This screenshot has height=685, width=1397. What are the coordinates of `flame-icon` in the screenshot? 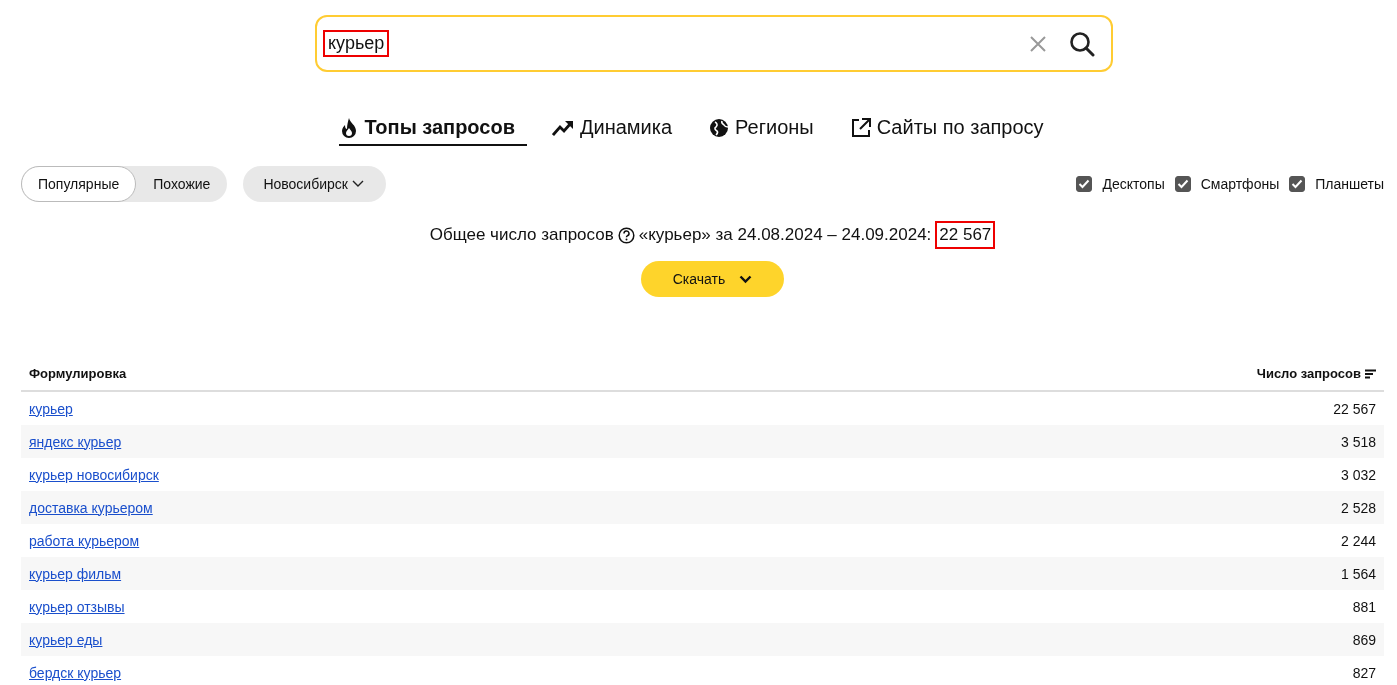 It's located at (349, 127).